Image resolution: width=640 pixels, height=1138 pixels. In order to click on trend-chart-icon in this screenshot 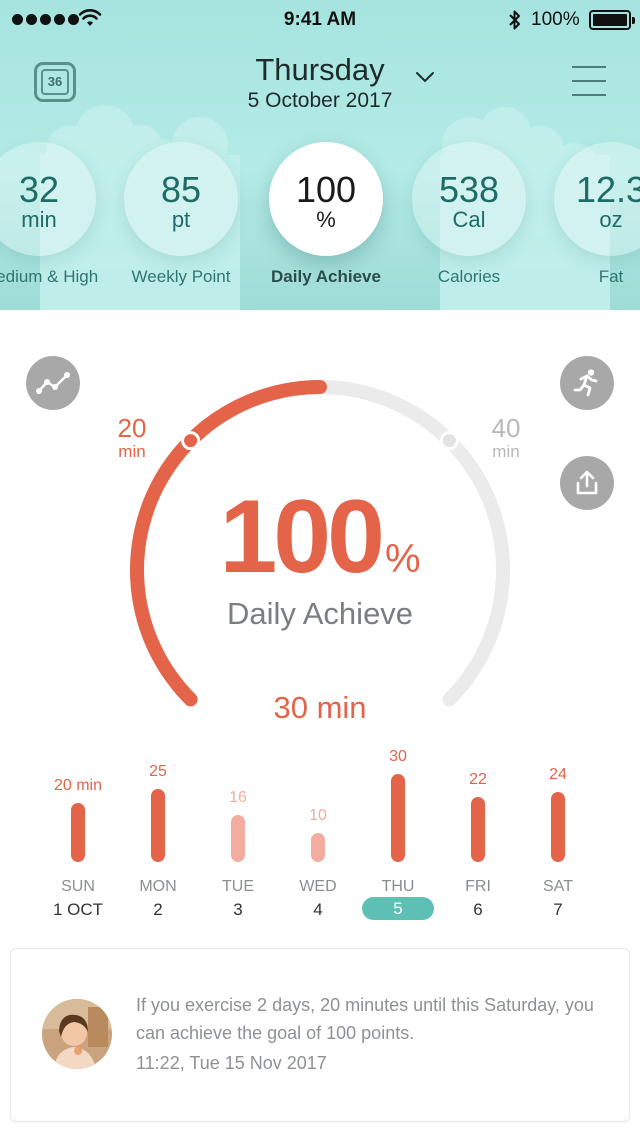, I will do `click(53, 383)`.